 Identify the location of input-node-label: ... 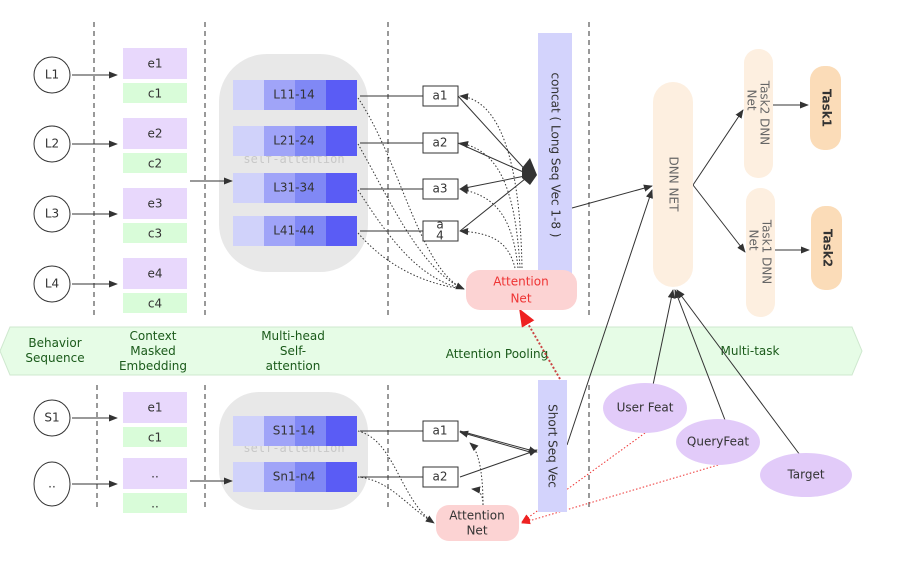
(52, 484).